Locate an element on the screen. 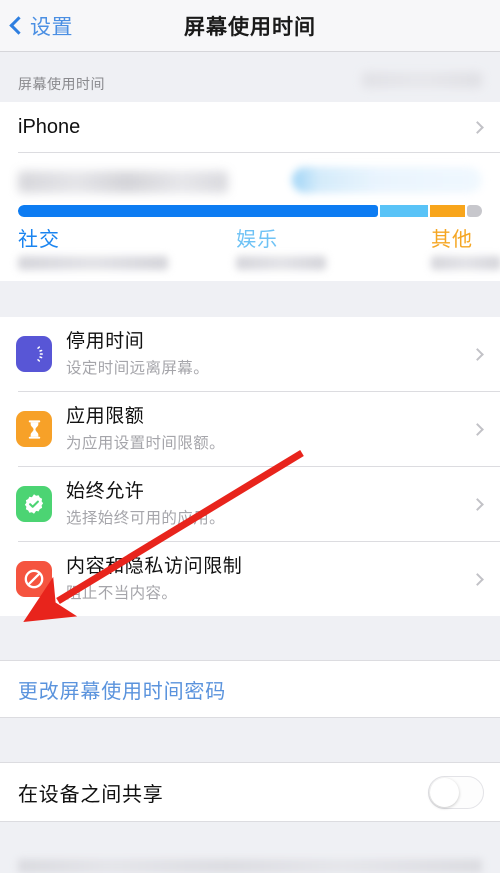 Image resolution: width=500 pixels, height=873 pixels. page-title: 屏幕使用时间 is located at coordinates (250, 27).